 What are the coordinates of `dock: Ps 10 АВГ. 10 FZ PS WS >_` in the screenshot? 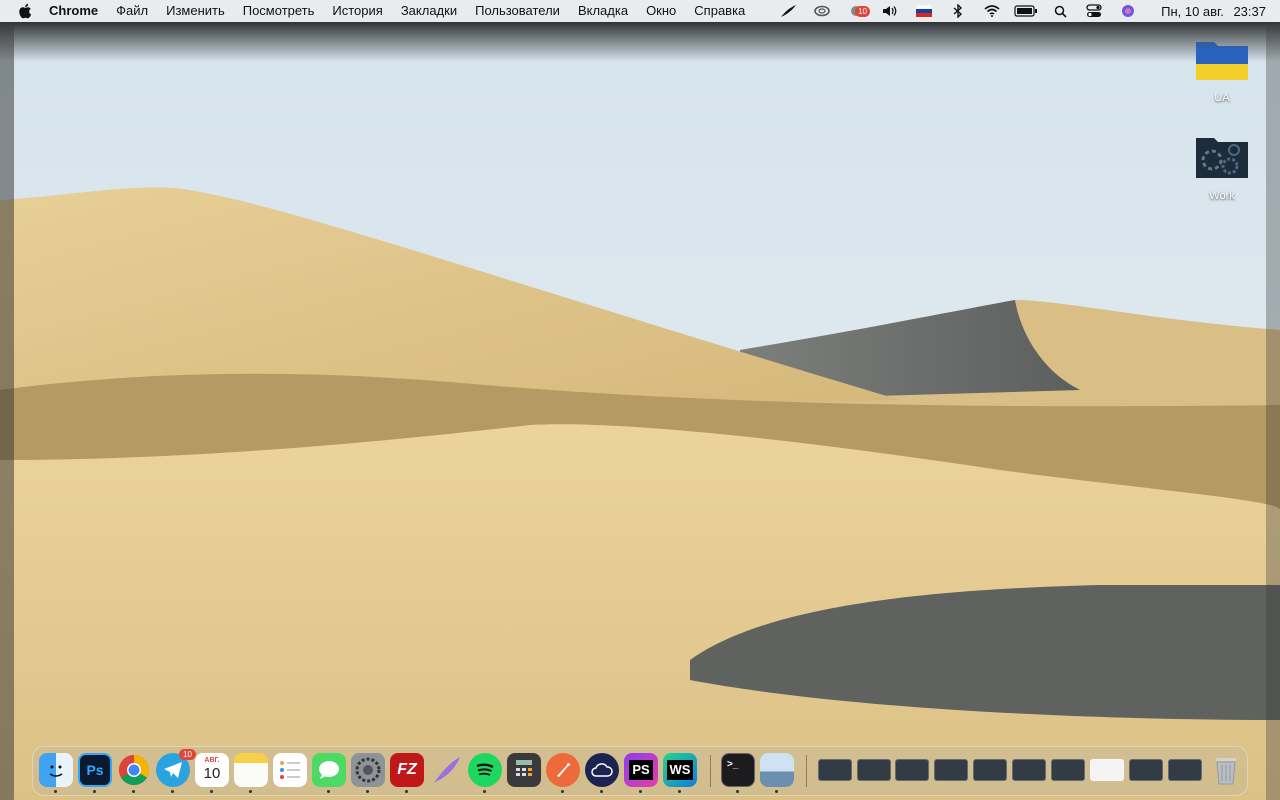 It's located at (640, 771).